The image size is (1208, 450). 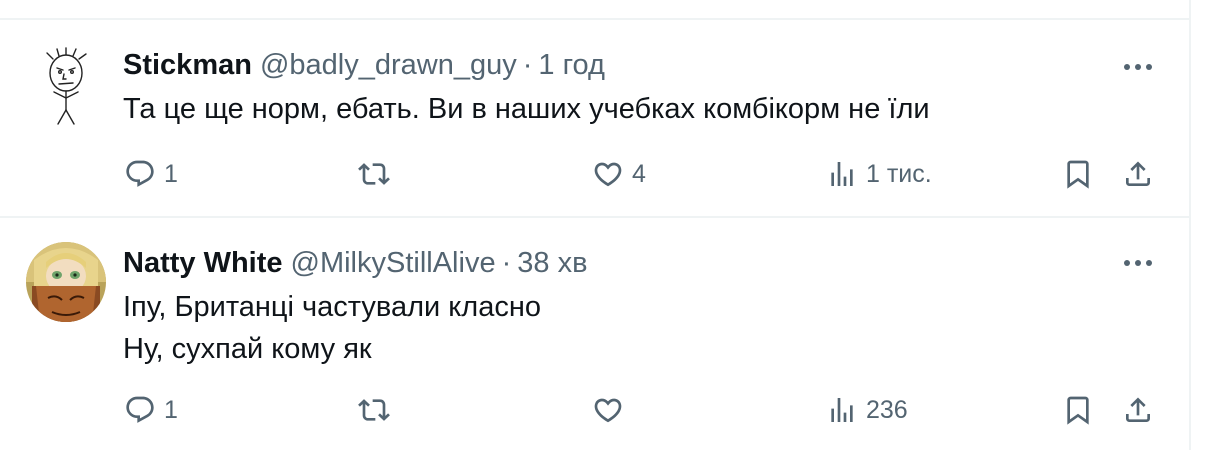 I want to click on user-handle: @MilkyStillAlive, so click(x=393, y=263).